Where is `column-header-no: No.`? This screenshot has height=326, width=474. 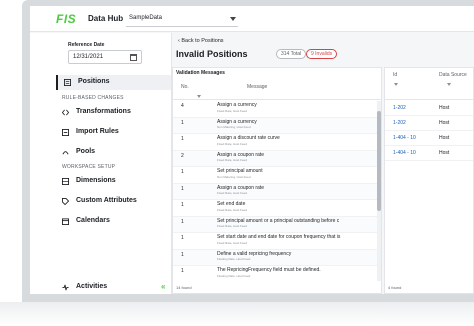
column-header-no: No. is located at coordinates (185, 87).